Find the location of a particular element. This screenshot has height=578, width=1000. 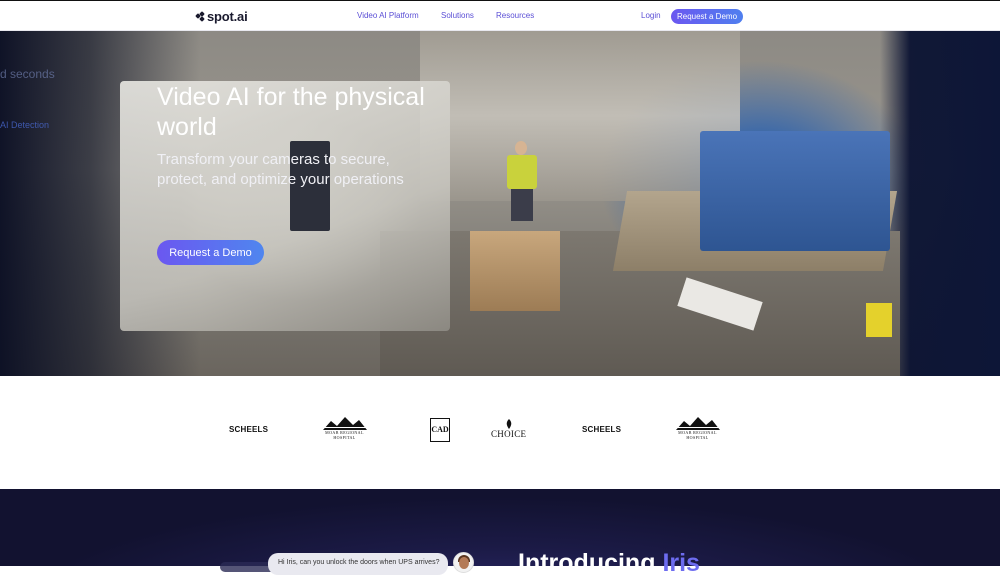

scheels-logo-2: SCHEELS is located at coordinates (602, 429).